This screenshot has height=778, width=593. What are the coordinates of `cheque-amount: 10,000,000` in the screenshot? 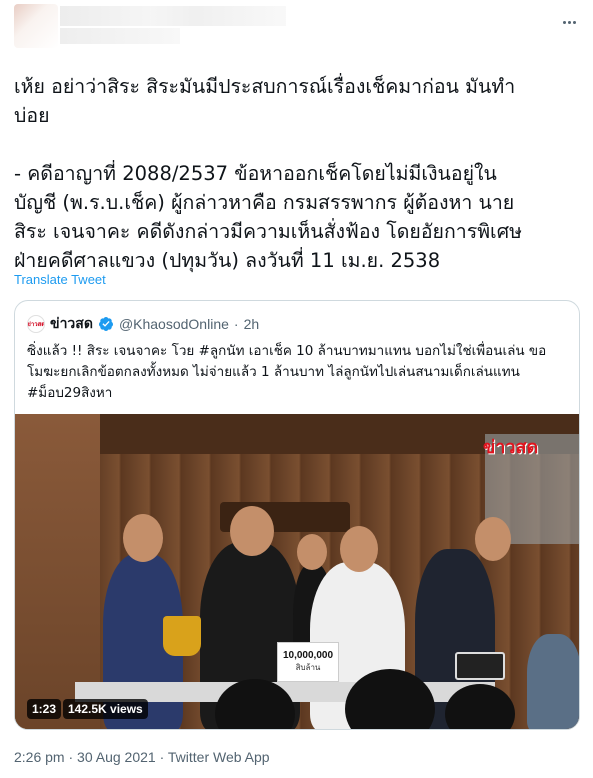 It's located at (308, 655).